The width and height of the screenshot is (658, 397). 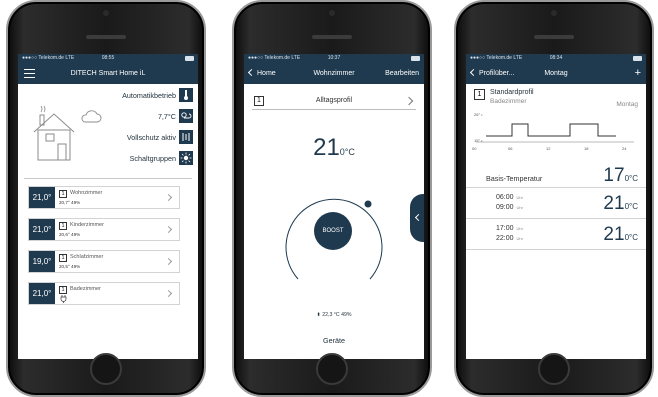 I want to click on edit-button: Bearbeiten, so click(x=402, y=73).